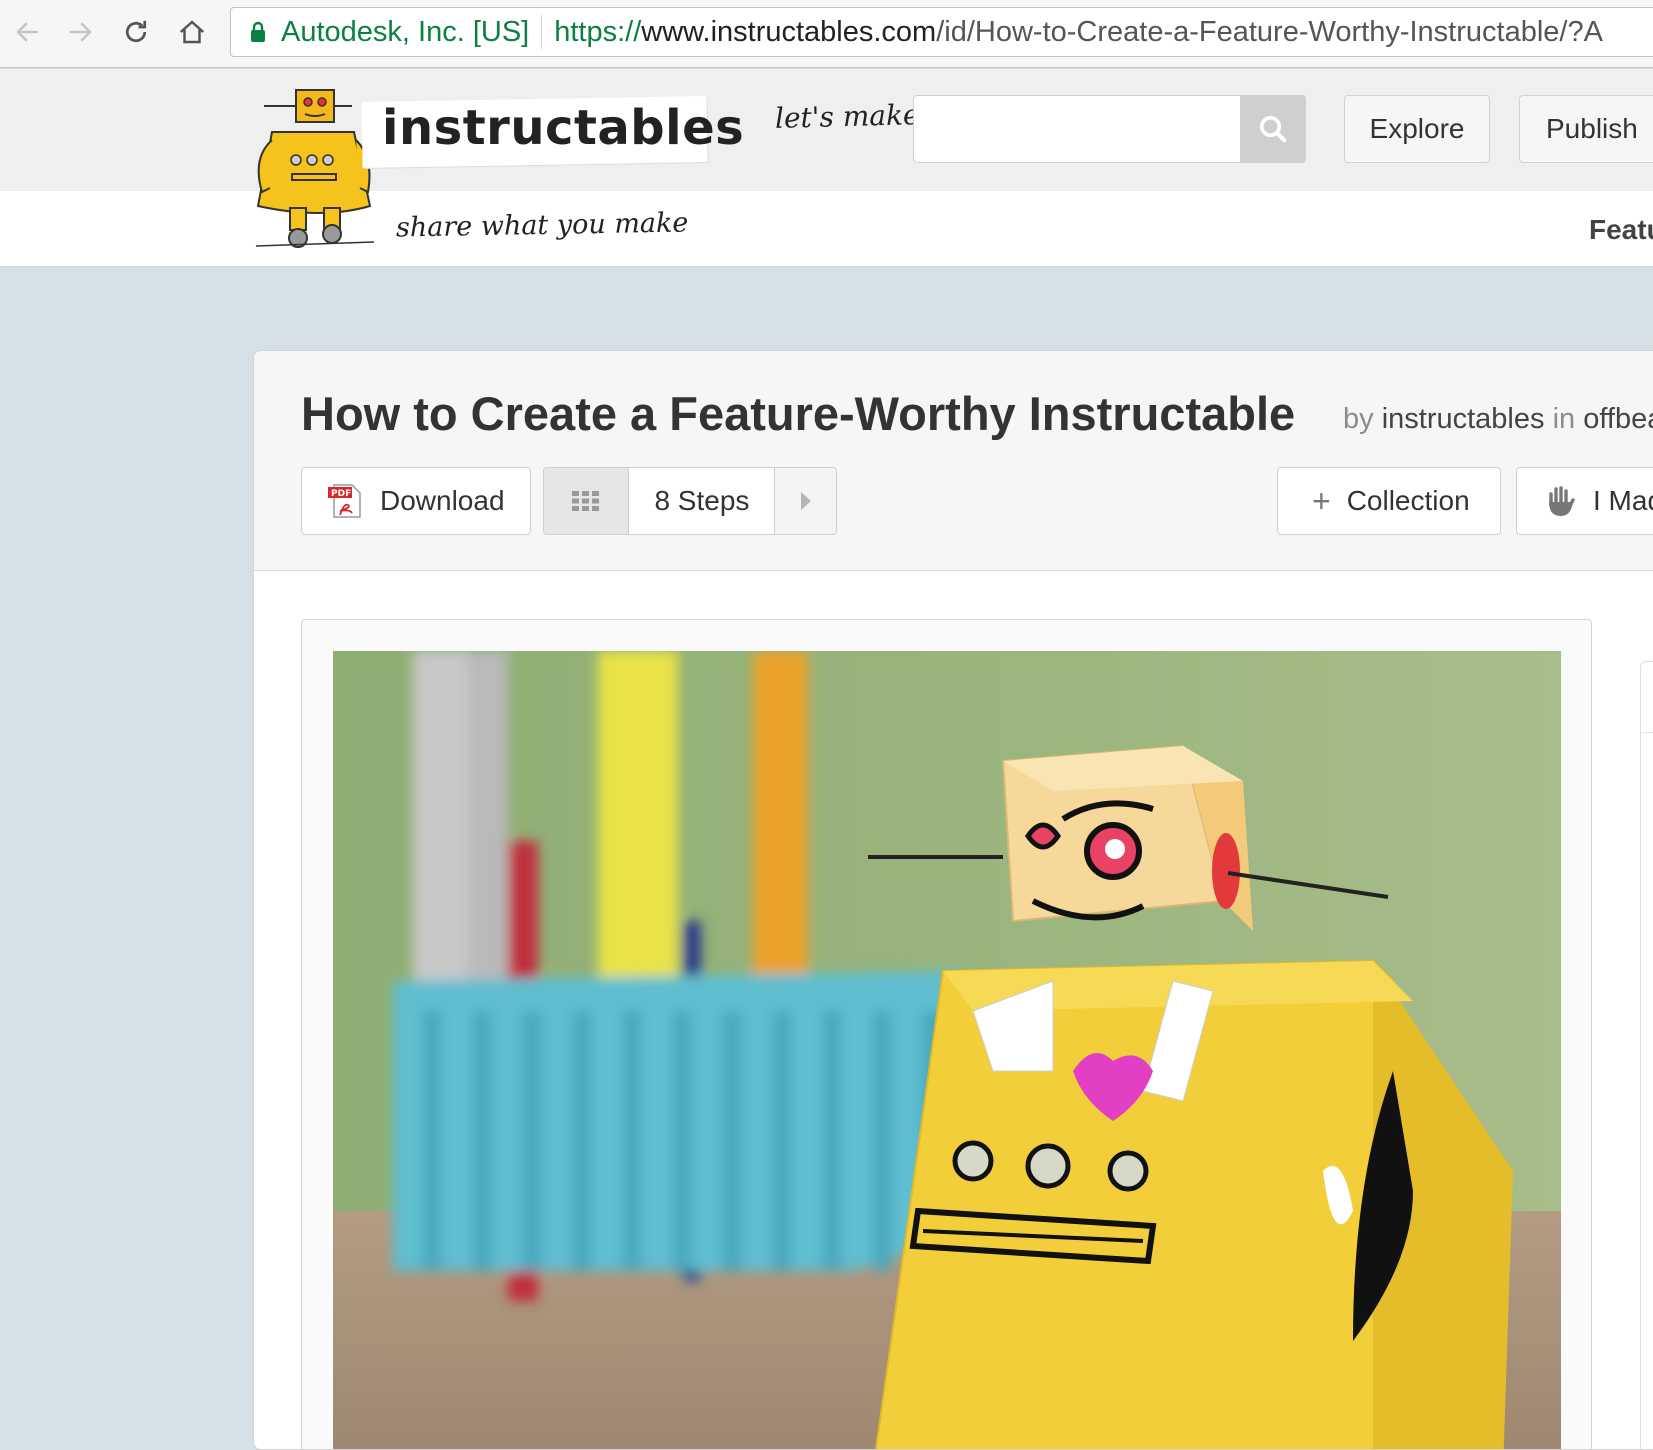 The width and height of the screenshot is (1653, 1450). Describe the element at coordinates (1358, 419) in the screenshot. I see `byline-by: by` at that location.